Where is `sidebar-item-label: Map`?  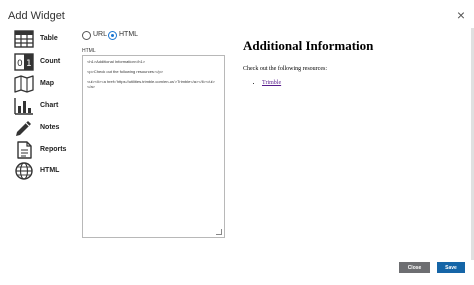 sidebar-item-label: Map is located at coordinates (47, 83).